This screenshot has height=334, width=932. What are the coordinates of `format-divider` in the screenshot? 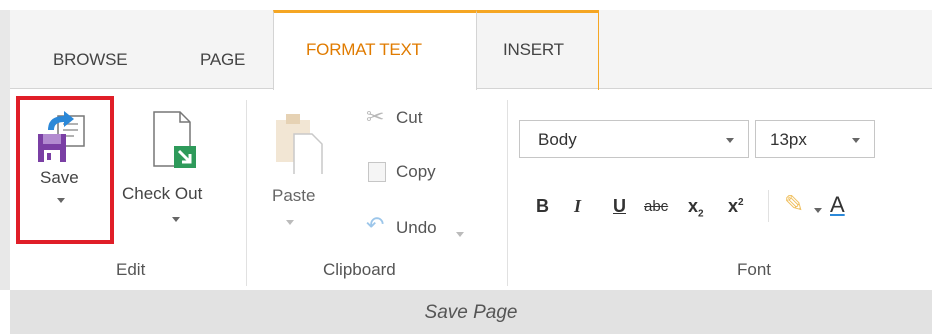 It's located at (768, 206).